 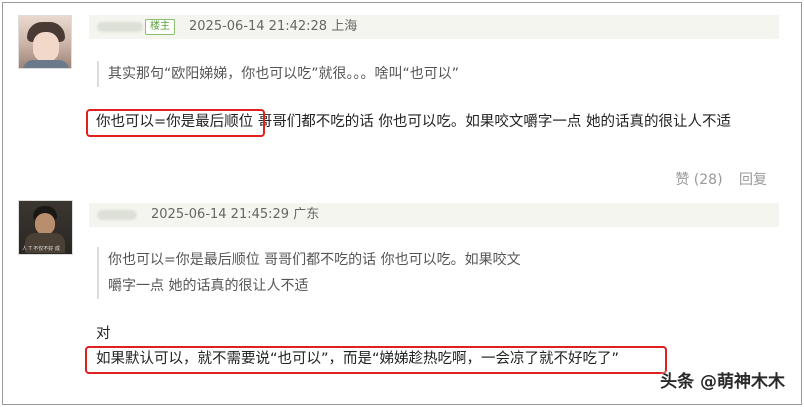 I want to click on comment-body: 对, so click(x=103, y=334).